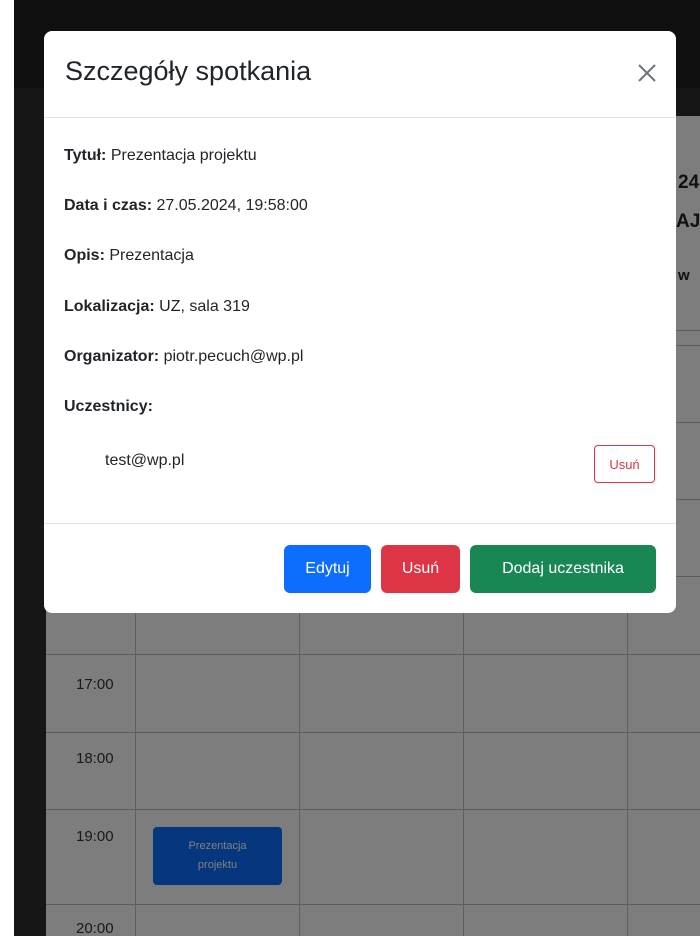  Describe the element at coordinates (327, 569) in the screenshot. I see `edit-button: Edytuj` at that location.